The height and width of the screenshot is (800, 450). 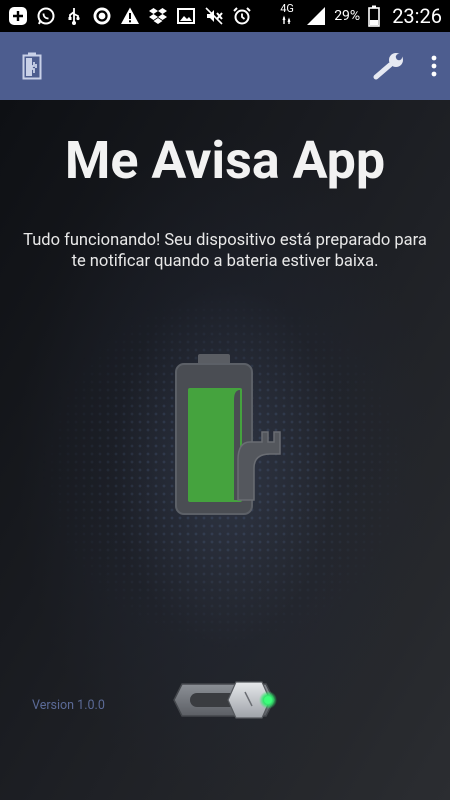 I want to click on battery-icon, so click(x=374, y=16).